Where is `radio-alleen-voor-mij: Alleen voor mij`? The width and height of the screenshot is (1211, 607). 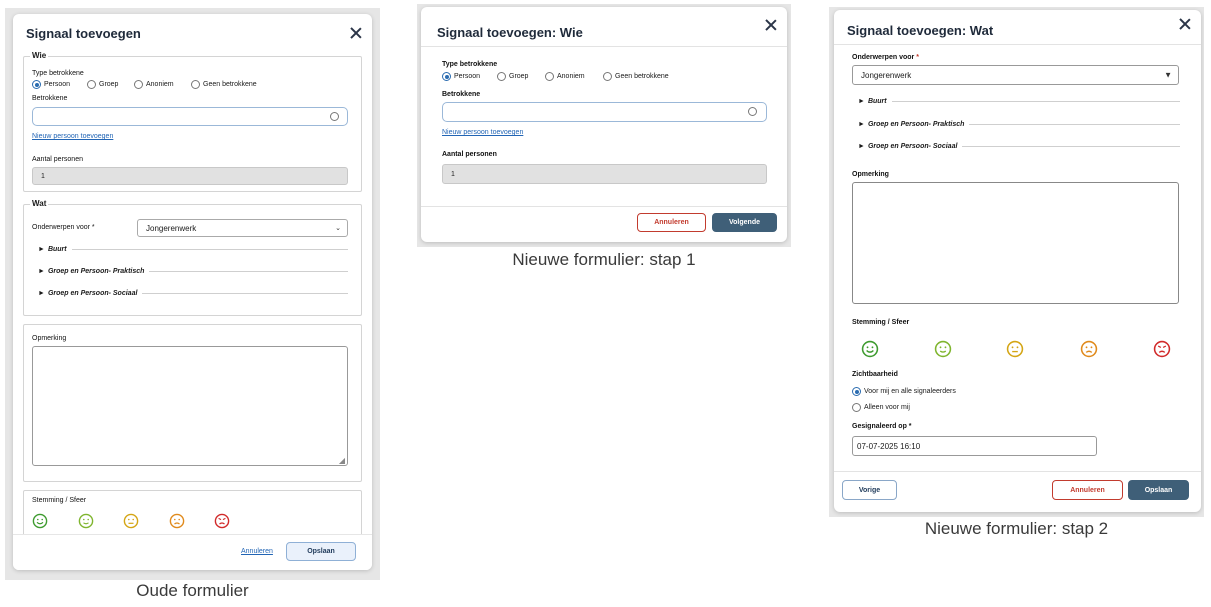
radio-alleen-voor-mij: Alleen voor mij is located at coordinates (881, 407).